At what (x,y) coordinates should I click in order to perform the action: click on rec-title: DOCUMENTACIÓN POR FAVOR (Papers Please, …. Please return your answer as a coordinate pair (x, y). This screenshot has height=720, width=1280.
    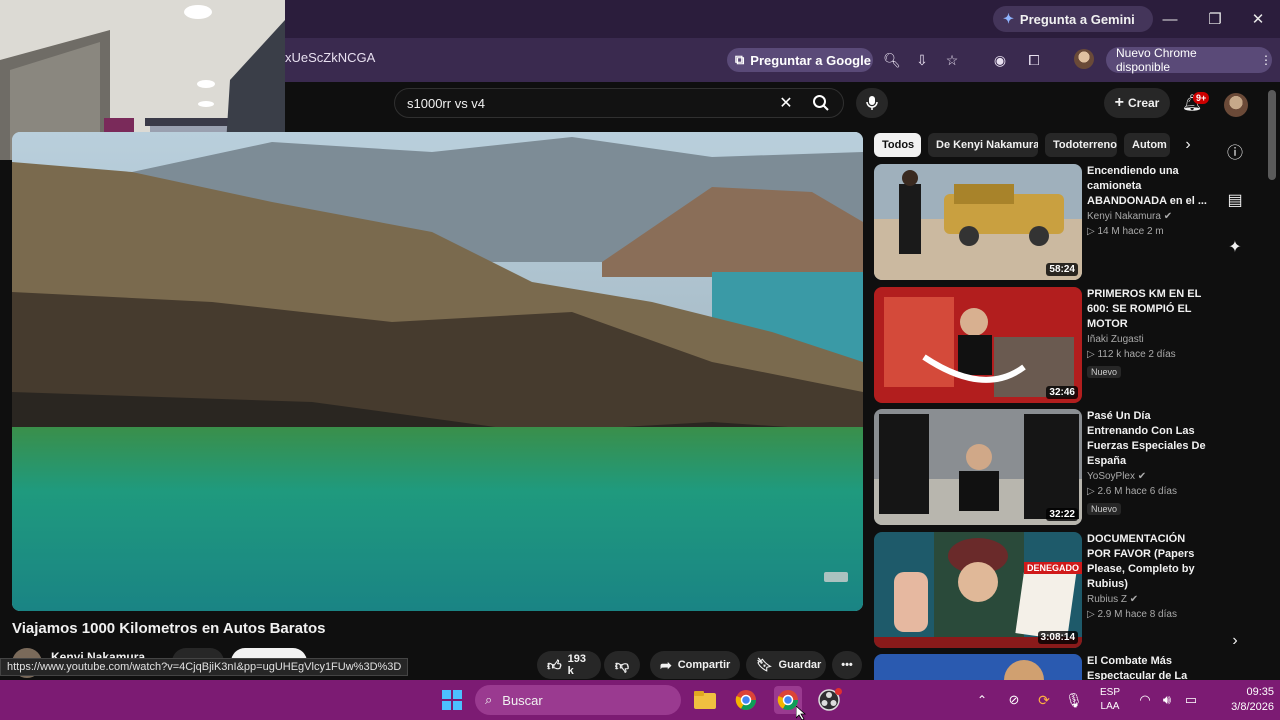
    Looking at the image, I should click on (1141, 561).